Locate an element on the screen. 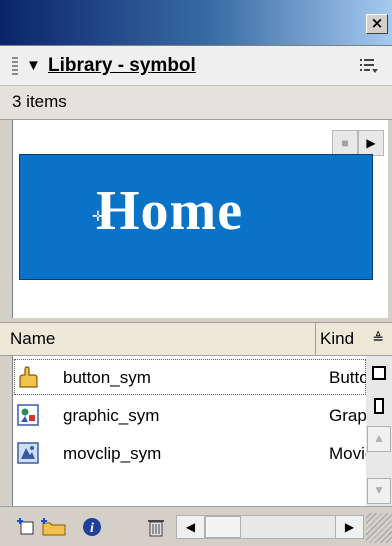  movieclip-symbol-icon is located at coordinates (28, 453).